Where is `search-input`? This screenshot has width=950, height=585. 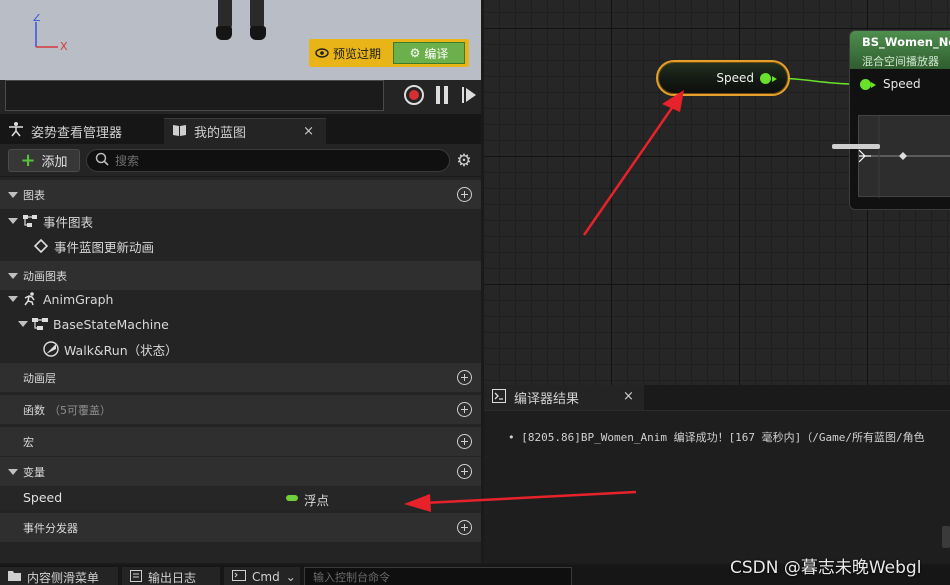 search-input is located at coordinates (275, 160).